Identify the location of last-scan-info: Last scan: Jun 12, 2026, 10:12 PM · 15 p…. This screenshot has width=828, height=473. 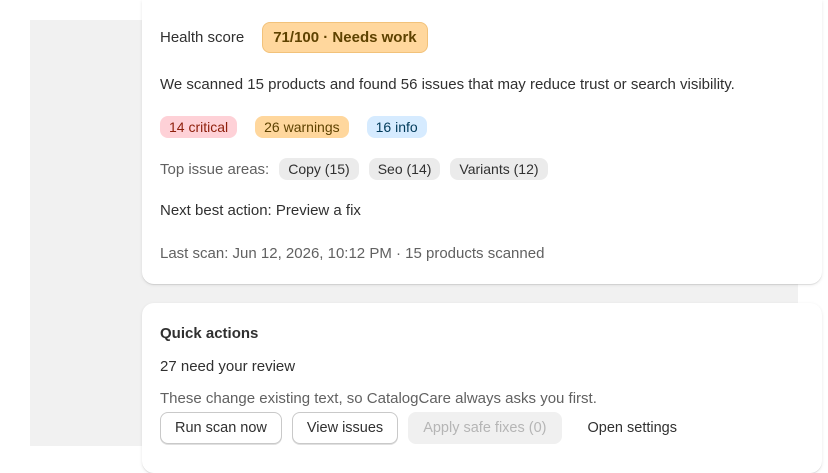
(352, 253).